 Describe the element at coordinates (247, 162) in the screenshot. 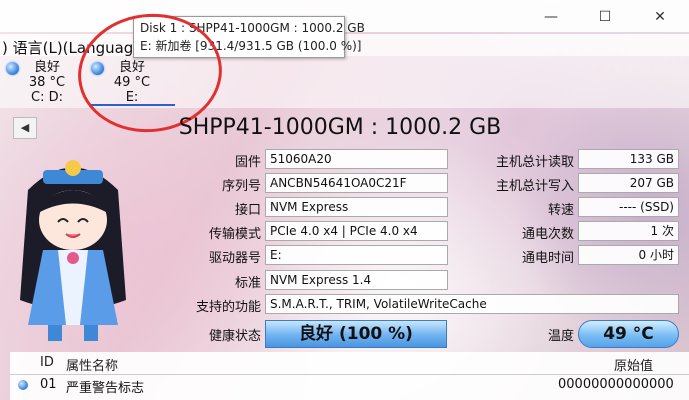

I see `firmware-label: 固件` at that location.